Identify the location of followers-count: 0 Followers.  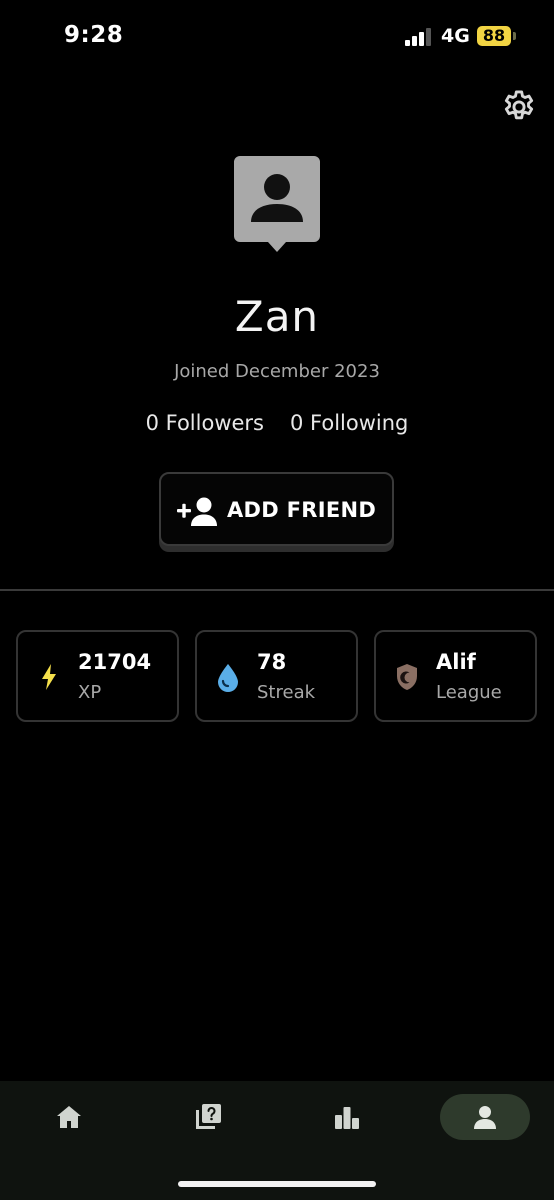
(205, 423).